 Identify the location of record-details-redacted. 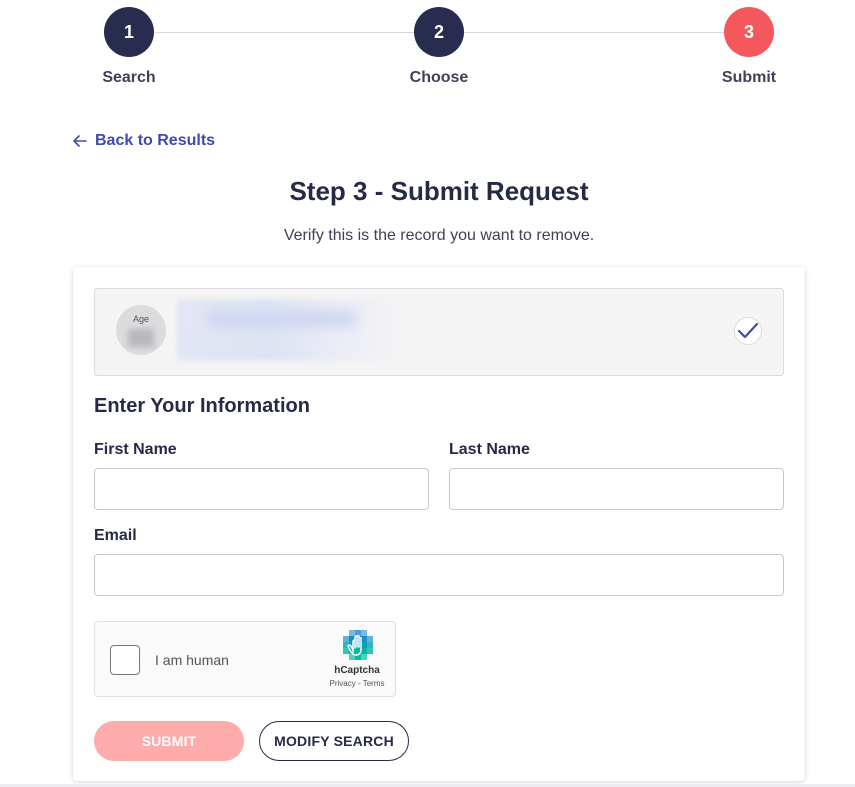
(292, 330).